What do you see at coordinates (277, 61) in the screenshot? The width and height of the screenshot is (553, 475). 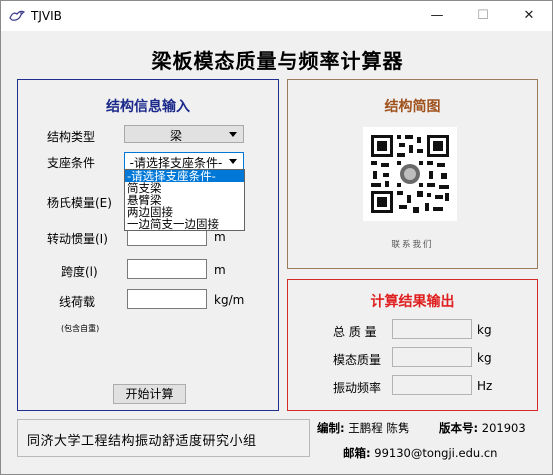 I see `app-title: 梁板模态质量与频率计算器` at bounding box center [277, 61].